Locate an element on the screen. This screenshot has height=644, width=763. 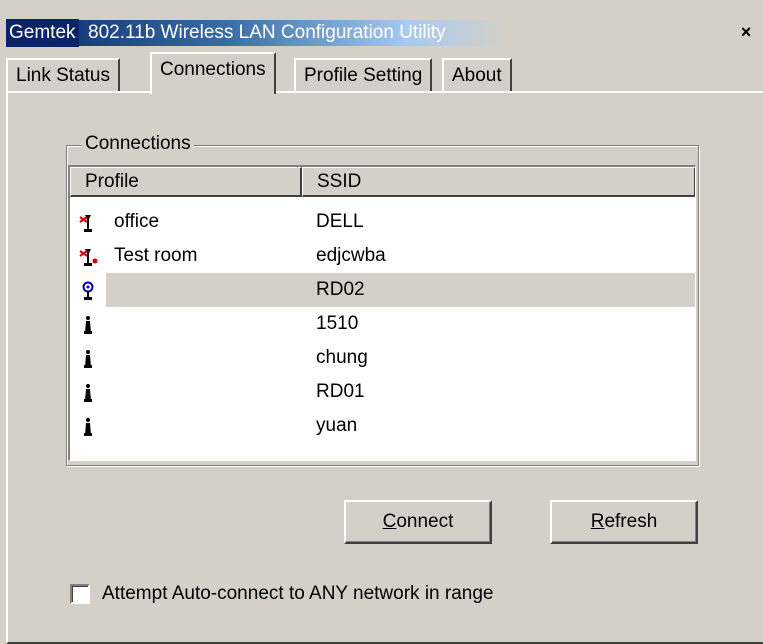
row-ssid: edjcwba is located at coordinates (351, 255).